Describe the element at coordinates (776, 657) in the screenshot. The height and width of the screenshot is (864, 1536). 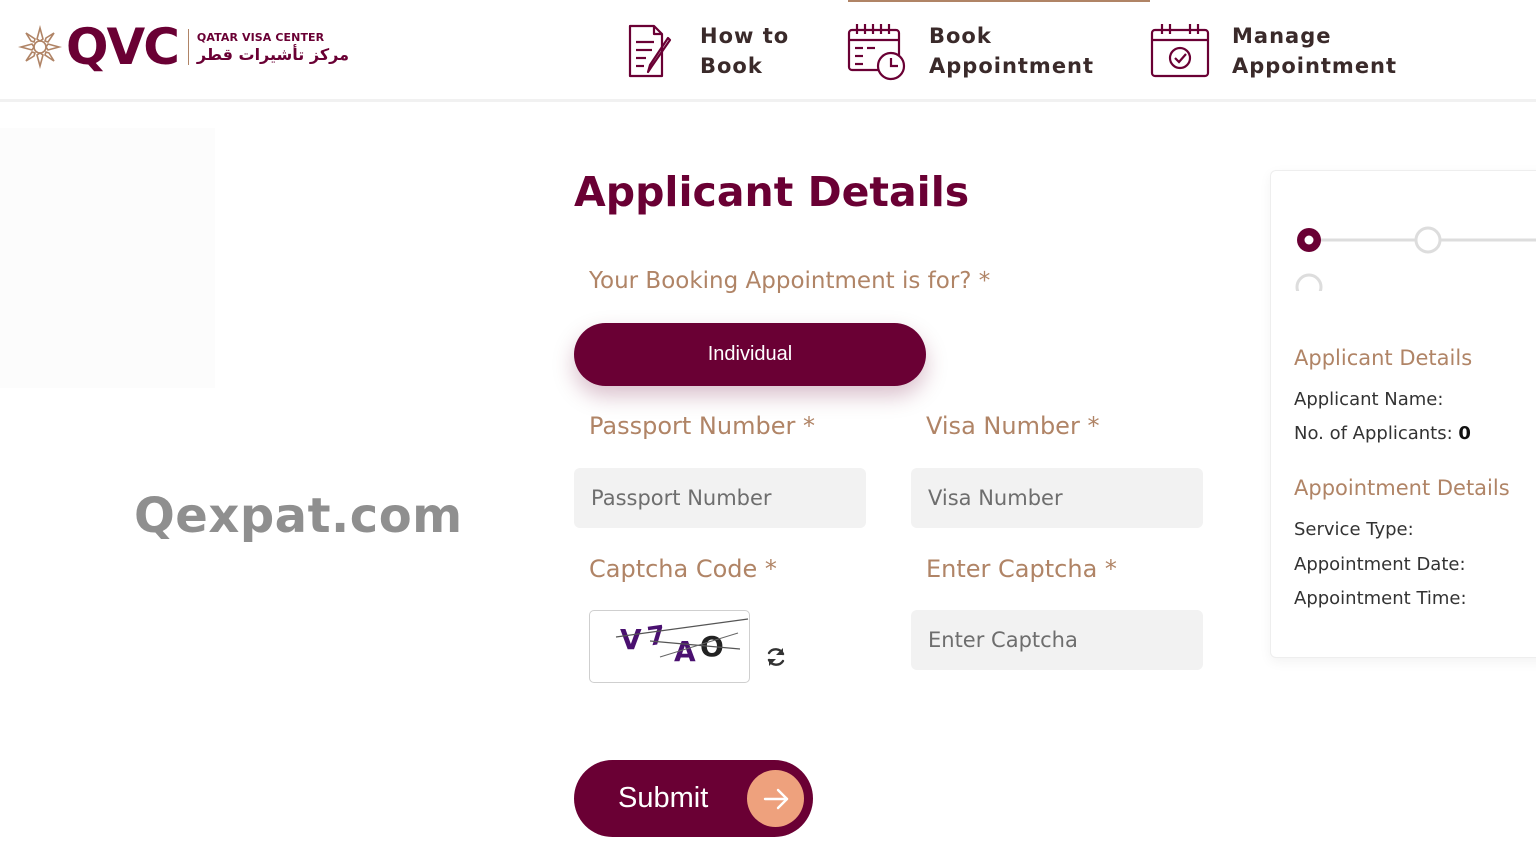
I see `refresh-icon` at that location.